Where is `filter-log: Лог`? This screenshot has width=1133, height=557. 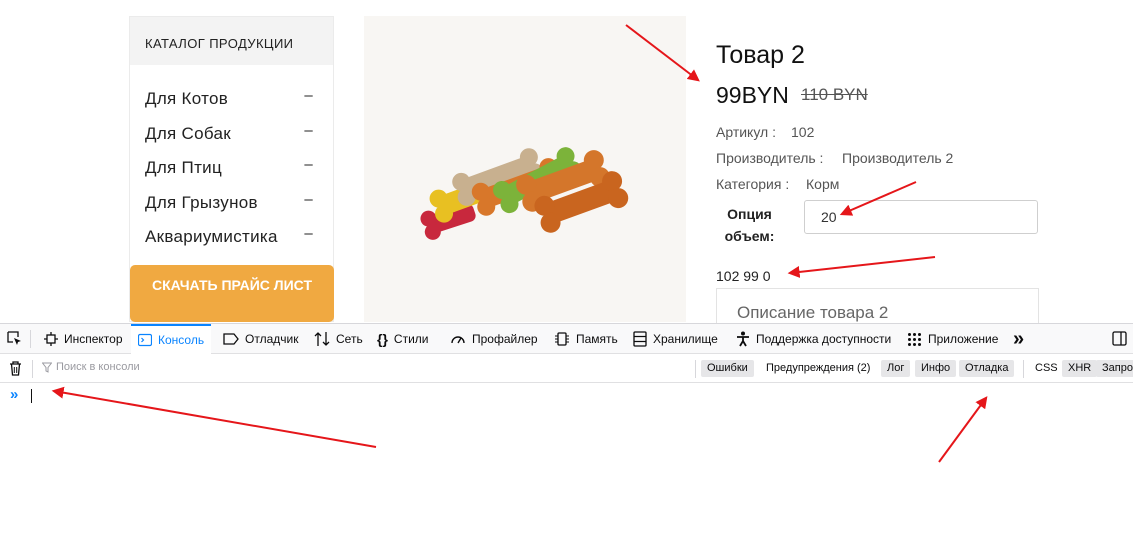 filter-log: Лог is located at coordinates (896, 368).